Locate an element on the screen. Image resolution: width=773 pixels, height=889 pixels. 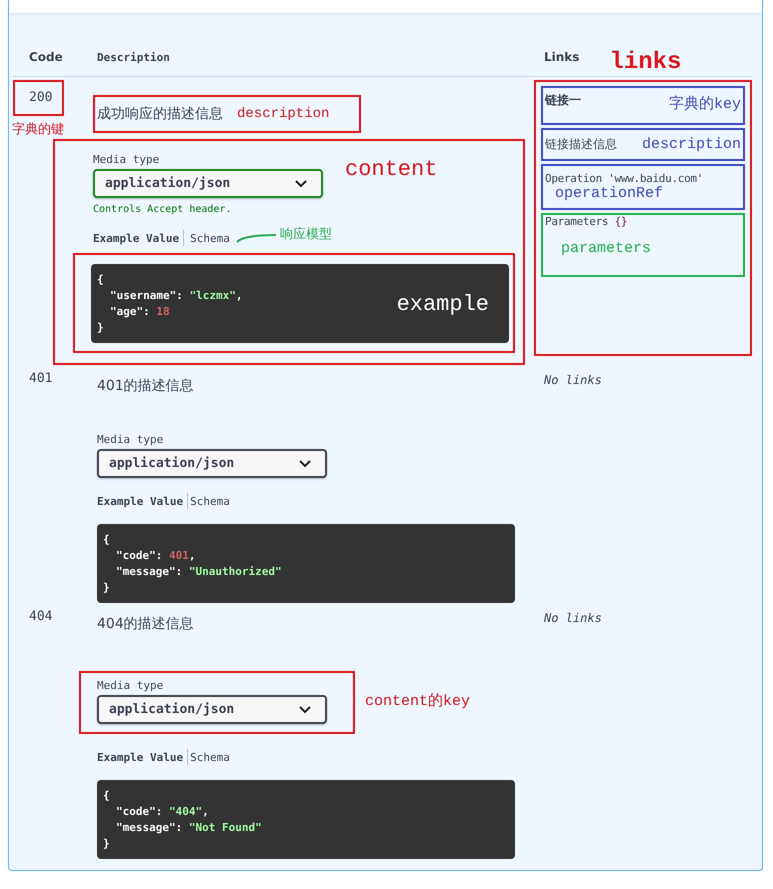
response-description: 成功响应的描述信息 is located at coordinates (160, 114).